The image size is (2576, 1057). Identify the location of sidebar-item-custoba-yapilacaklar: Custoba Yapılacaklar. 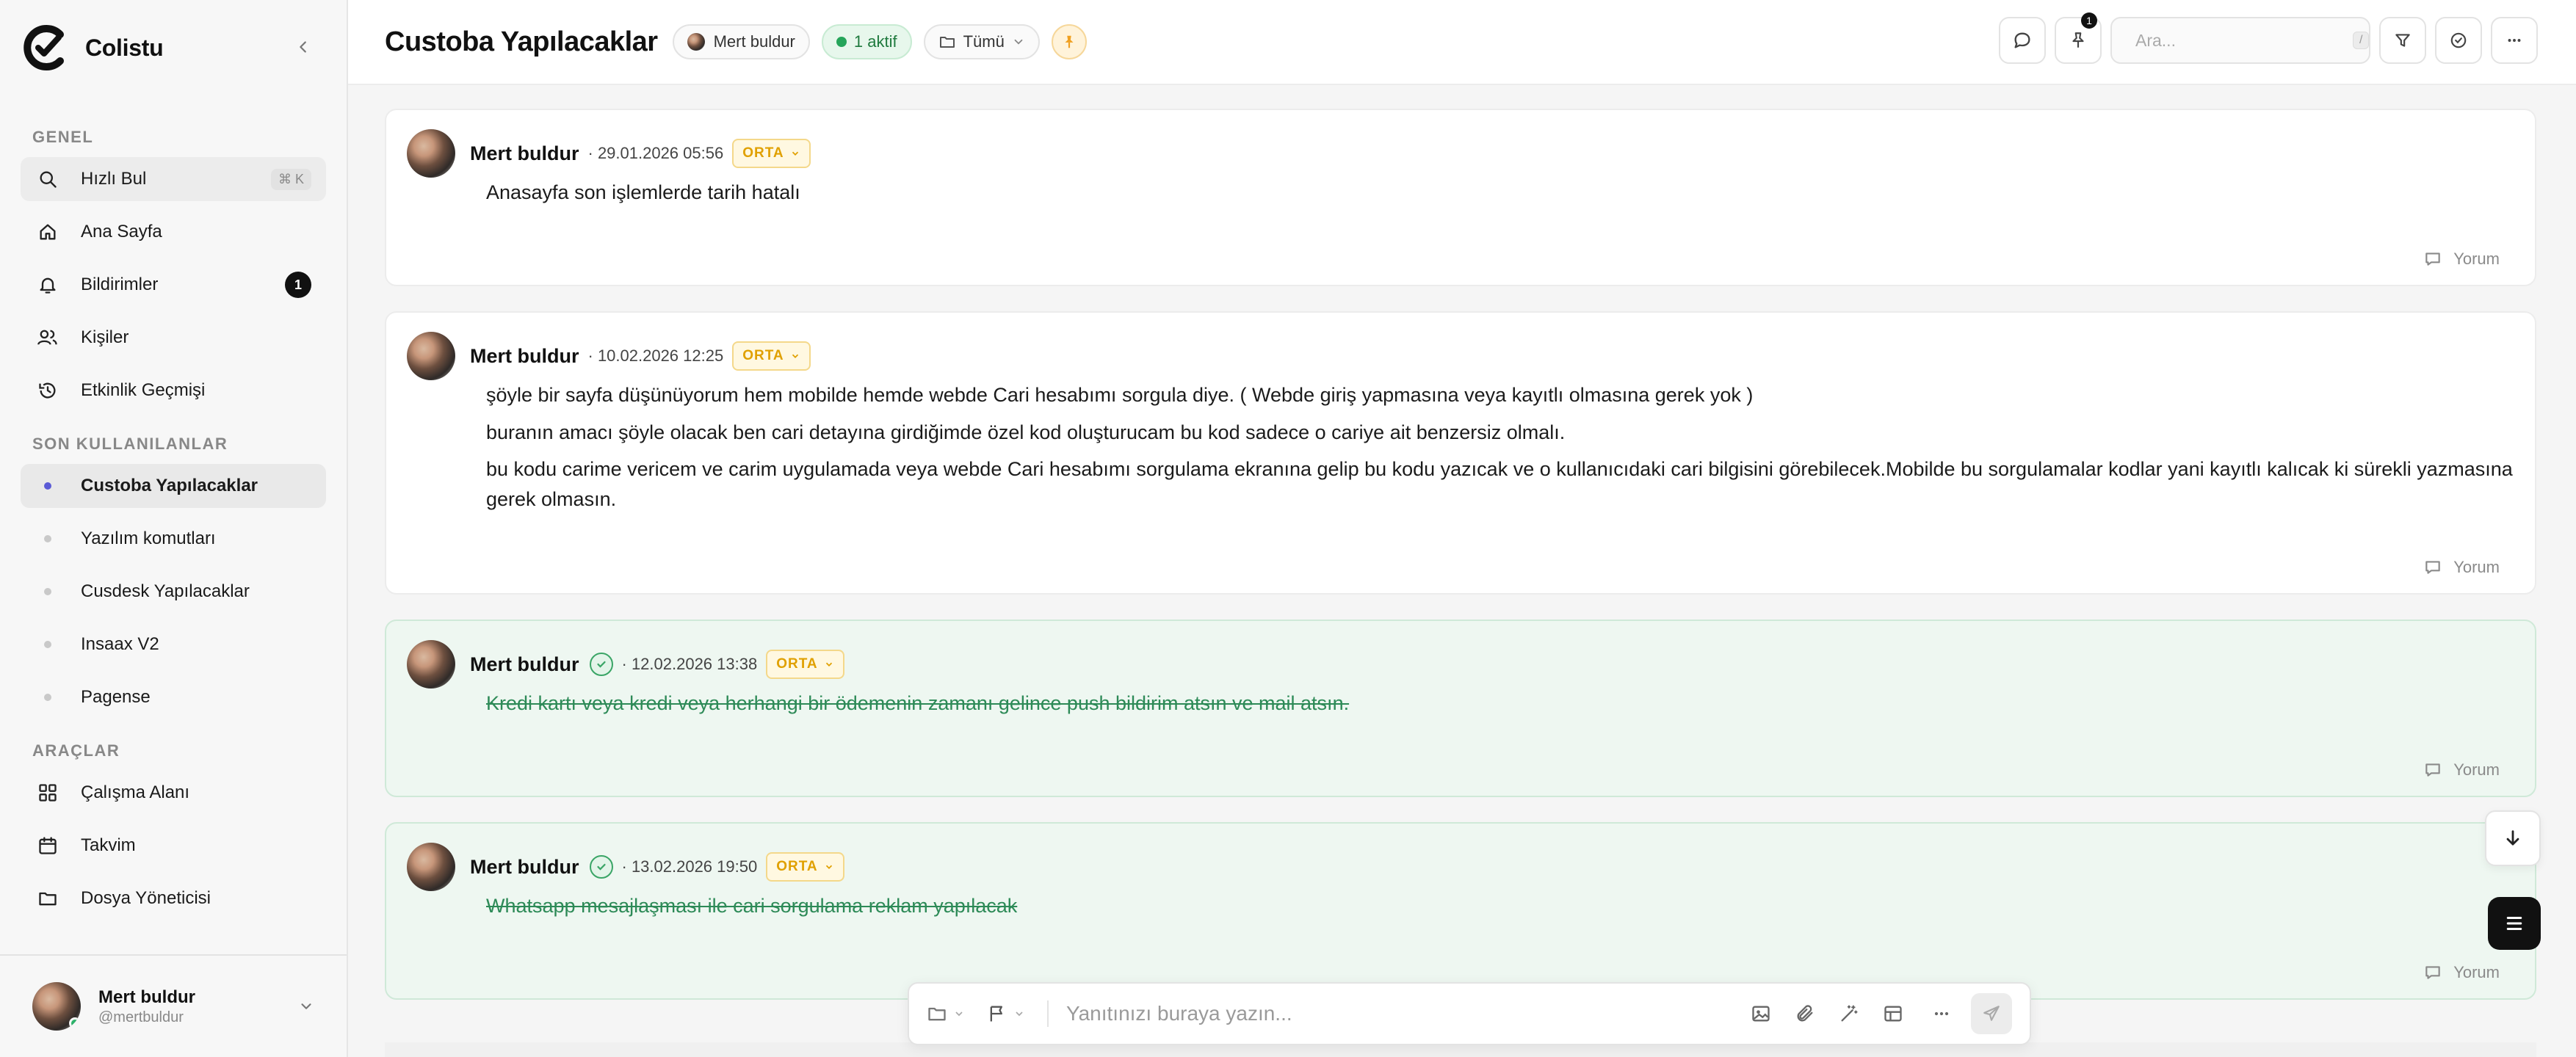
(173, 486).